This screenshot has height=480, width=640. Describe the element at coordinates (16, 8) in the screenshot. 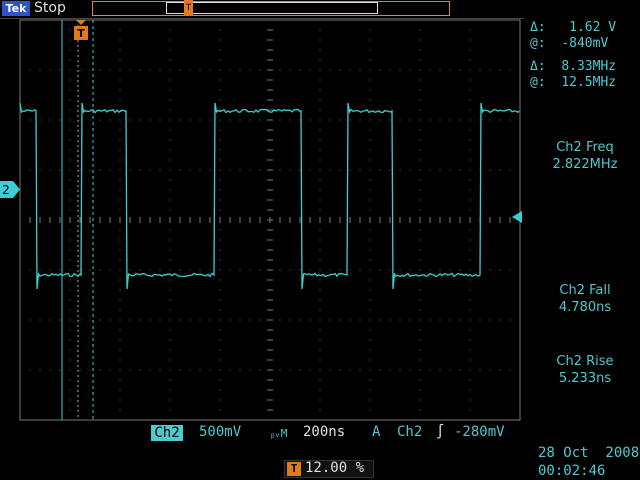

I see `tek-logo: Tek` at that location.